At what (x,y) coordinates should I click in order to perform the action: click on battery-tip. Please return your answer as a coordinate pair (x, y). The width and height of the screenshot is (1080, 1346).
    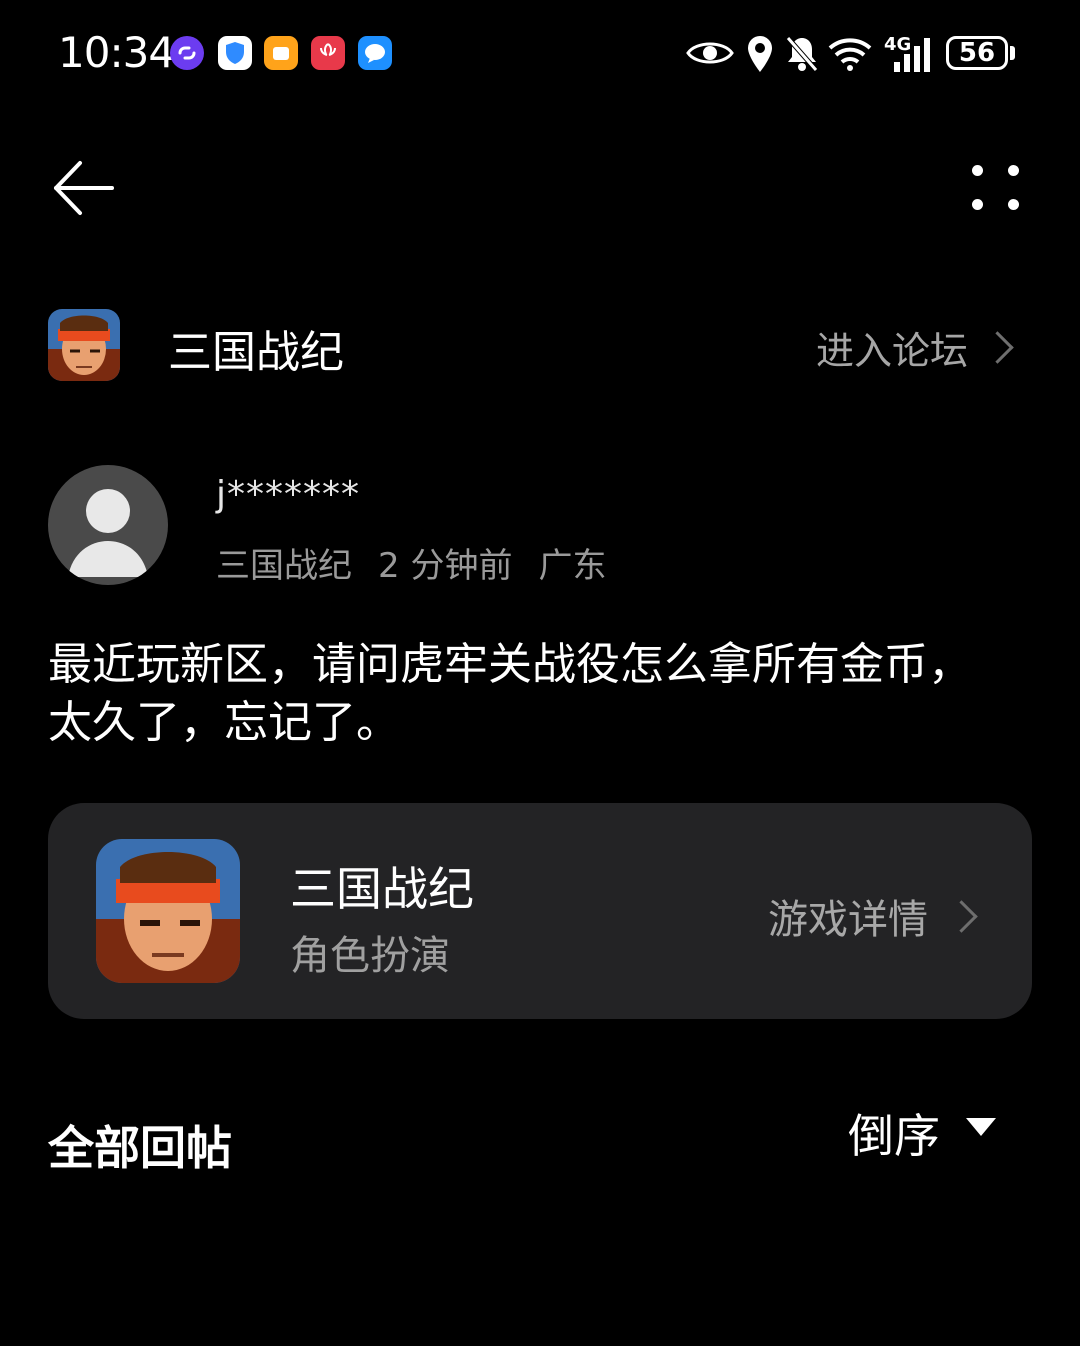
    Looking at the image, I should click on (1012, 53).